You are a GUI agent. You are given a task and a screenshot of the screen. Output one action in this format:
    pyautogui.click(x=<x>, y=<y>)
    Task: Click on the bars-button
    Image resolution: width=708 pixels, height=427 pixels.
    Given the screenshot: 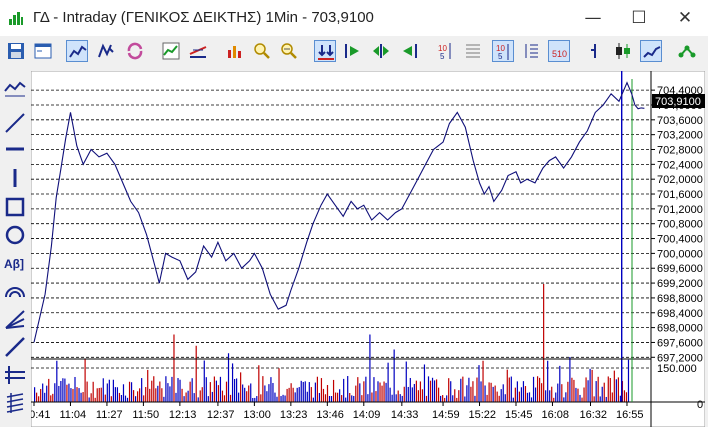 What is the action you would take?
    pyautogui.click(x=235, y=51)
    